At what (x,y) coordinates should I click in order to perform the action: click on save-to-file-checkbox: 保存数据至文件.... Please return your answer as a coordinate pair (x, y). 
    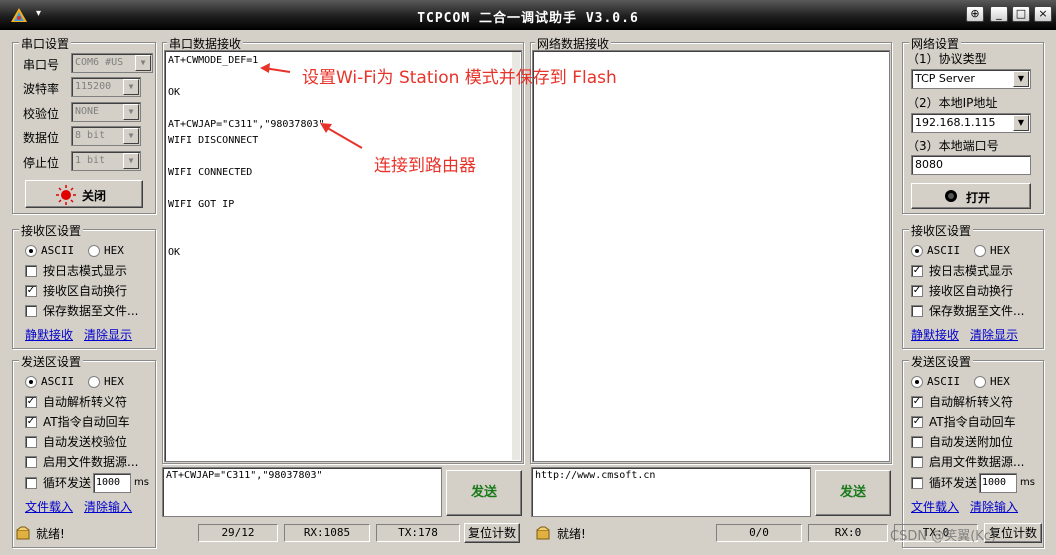
    Looking at the image, I should click on (81, 311).